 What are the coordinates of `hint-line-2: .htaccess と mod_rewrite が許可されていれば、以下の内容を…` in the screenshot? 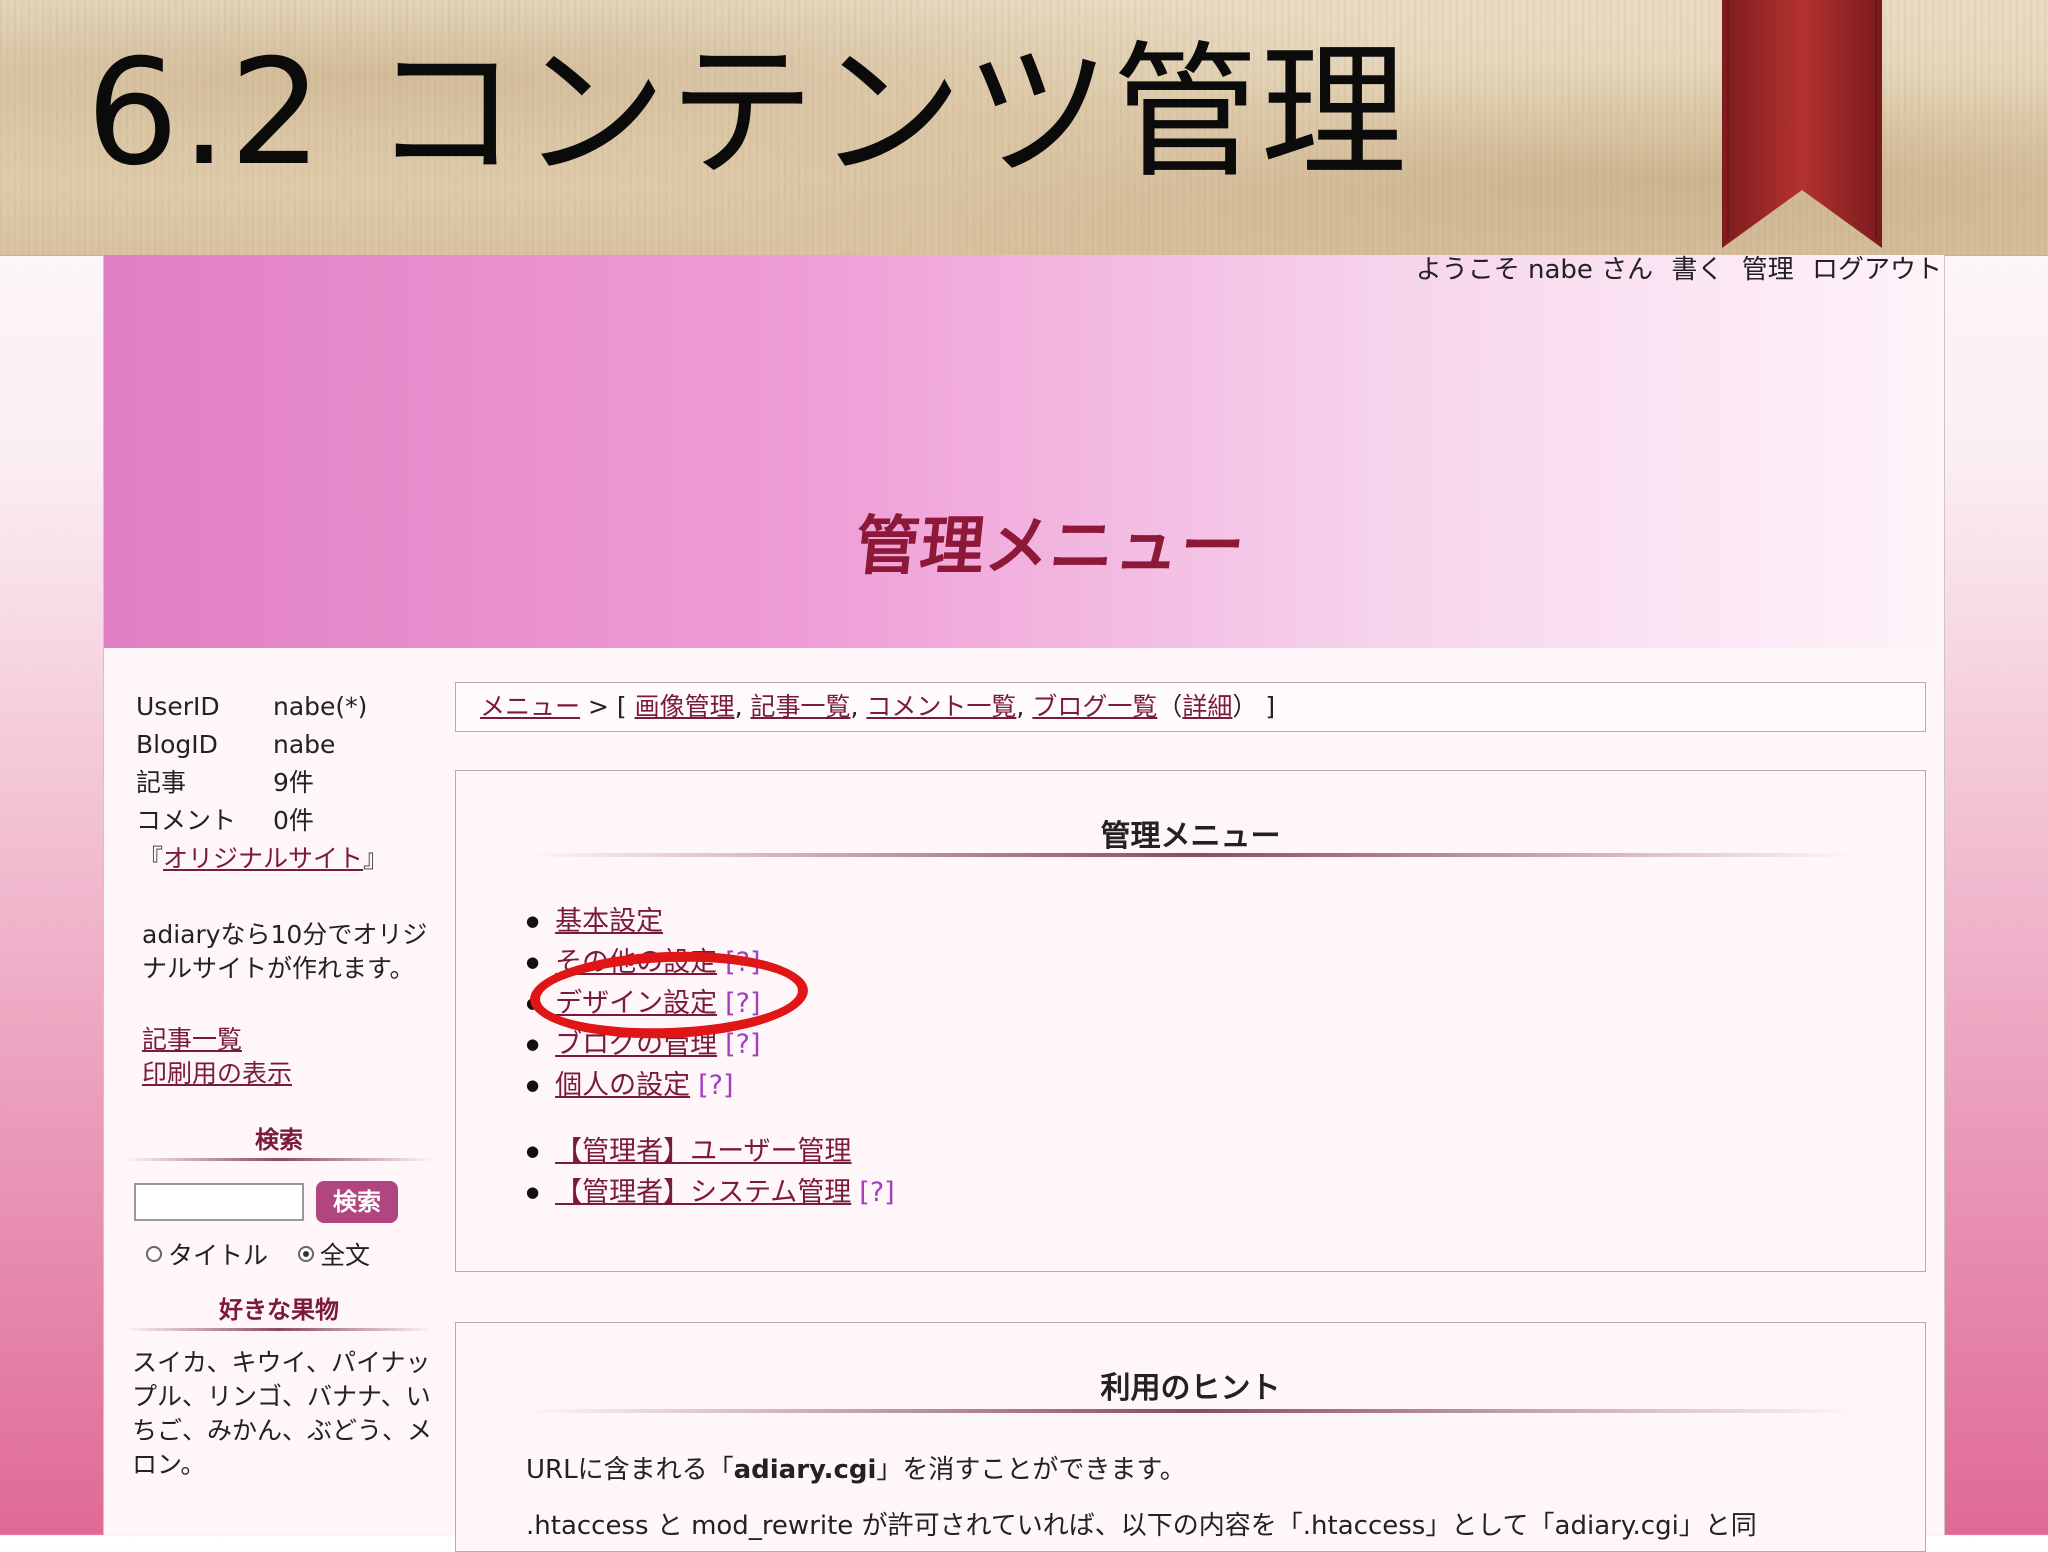 It's located at (1141, 1526).